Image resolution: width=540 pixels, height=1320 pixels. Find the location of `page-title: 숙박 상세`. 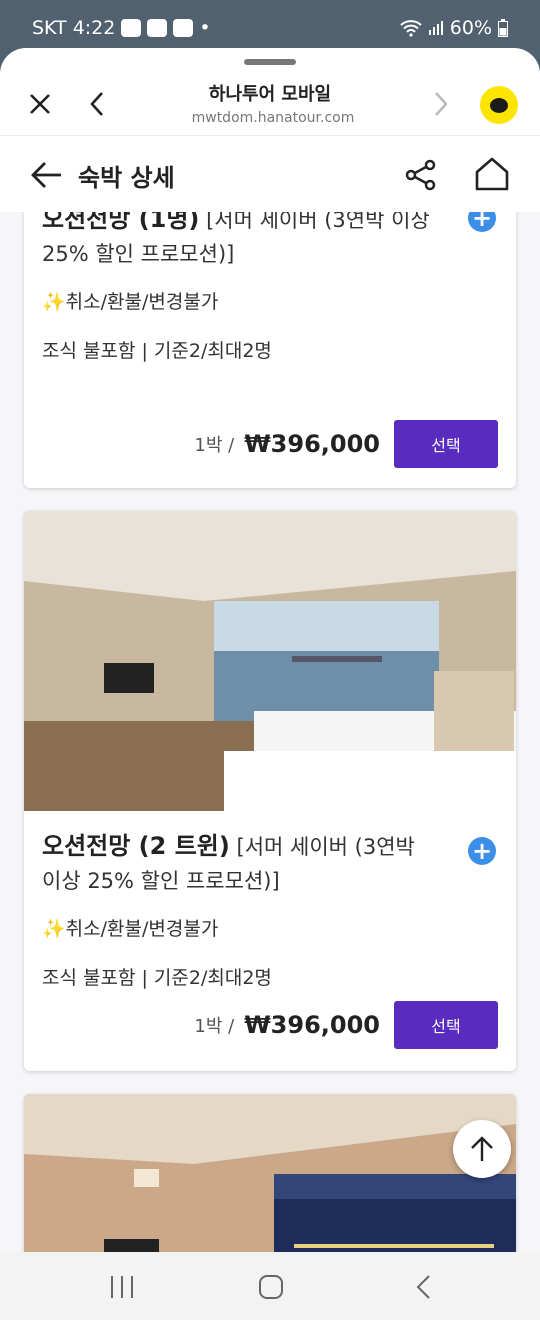

page-title: 숙박 상세 is located at coordinates (126, 178).